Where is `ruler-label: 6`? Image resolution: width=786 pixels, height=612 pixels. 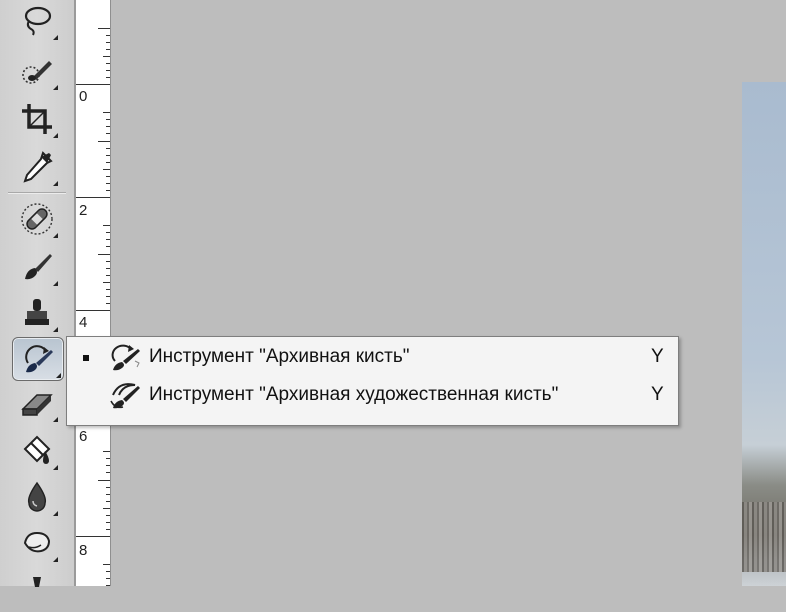
ruler-label: 6 is located at coordinates (83, 436).